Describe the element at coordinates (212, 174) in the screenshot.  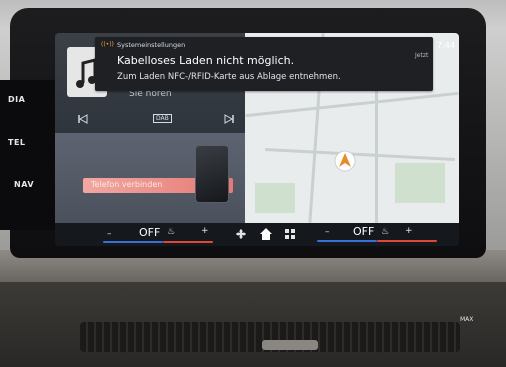
I see `phone-device-icon` at that location.